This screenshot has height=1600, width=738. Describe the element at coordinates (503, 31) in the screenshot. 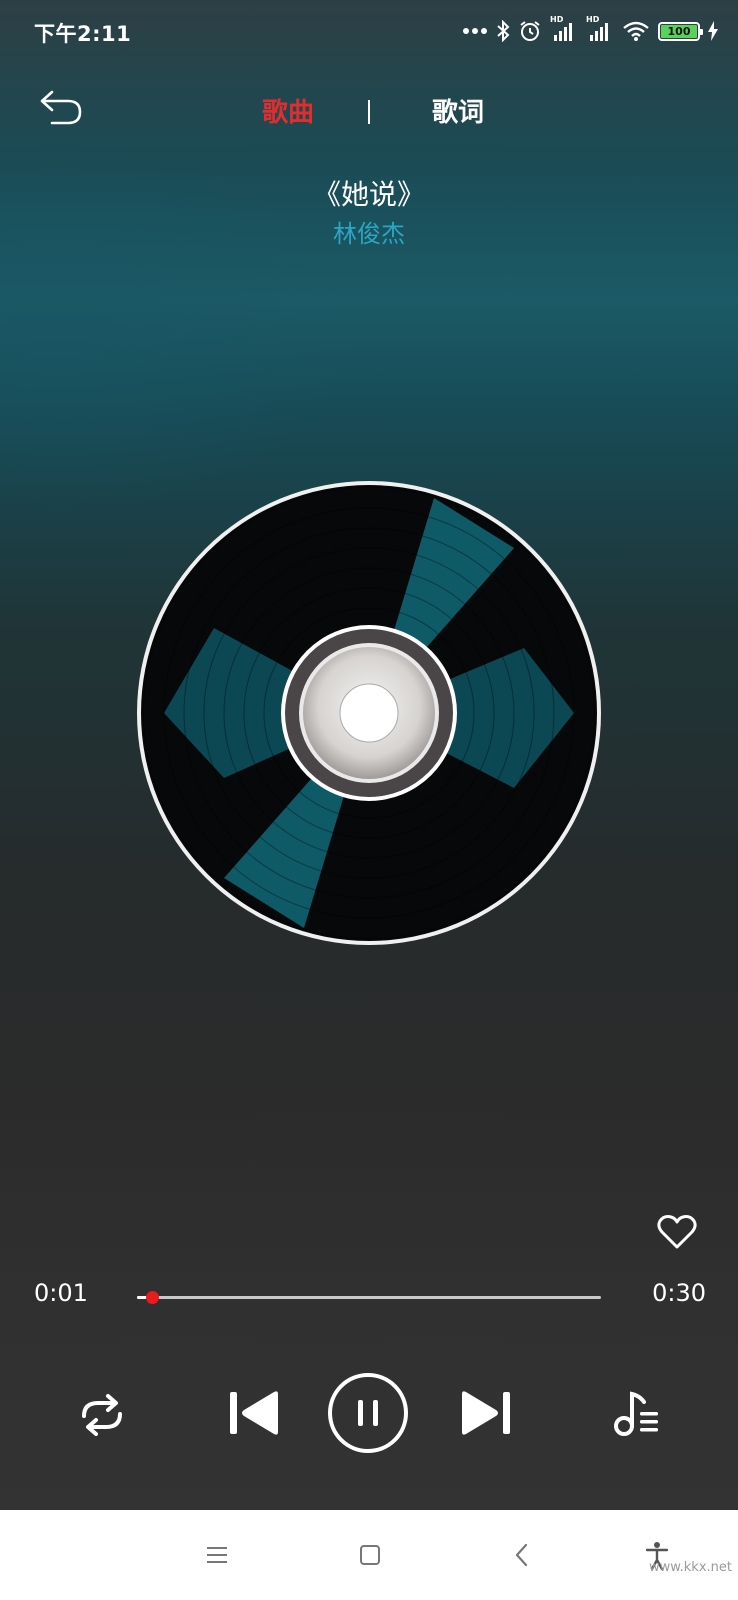

I see `bluetooth-icon` at that location.